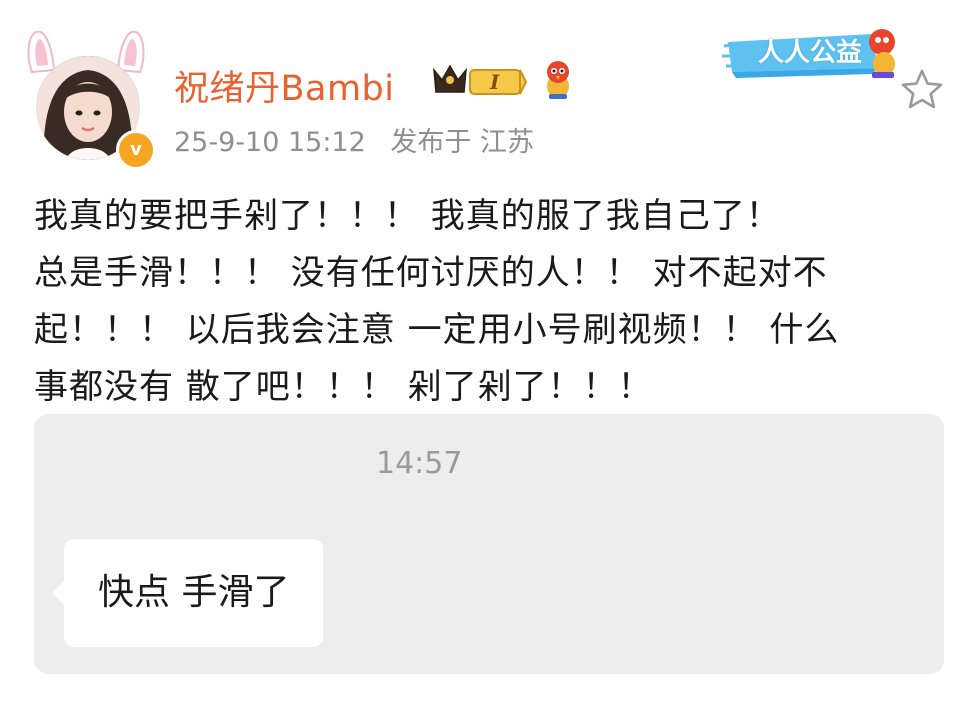  I want to click on avatar-container: v, so click(91, 100).